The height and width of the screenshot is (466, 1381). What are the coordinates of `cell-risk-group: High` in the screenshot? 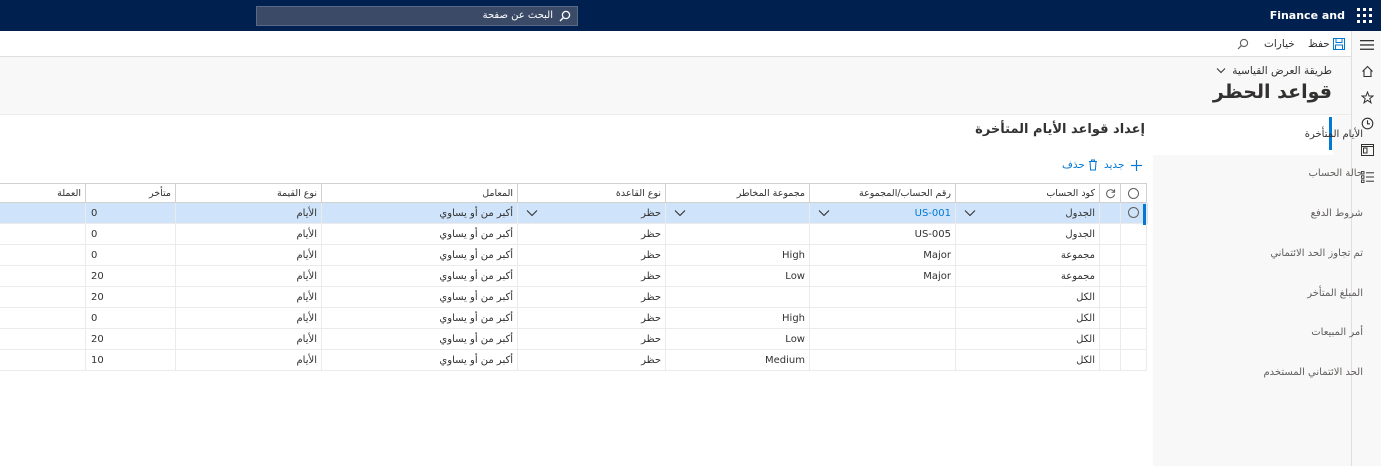 It's located at (738, 318).